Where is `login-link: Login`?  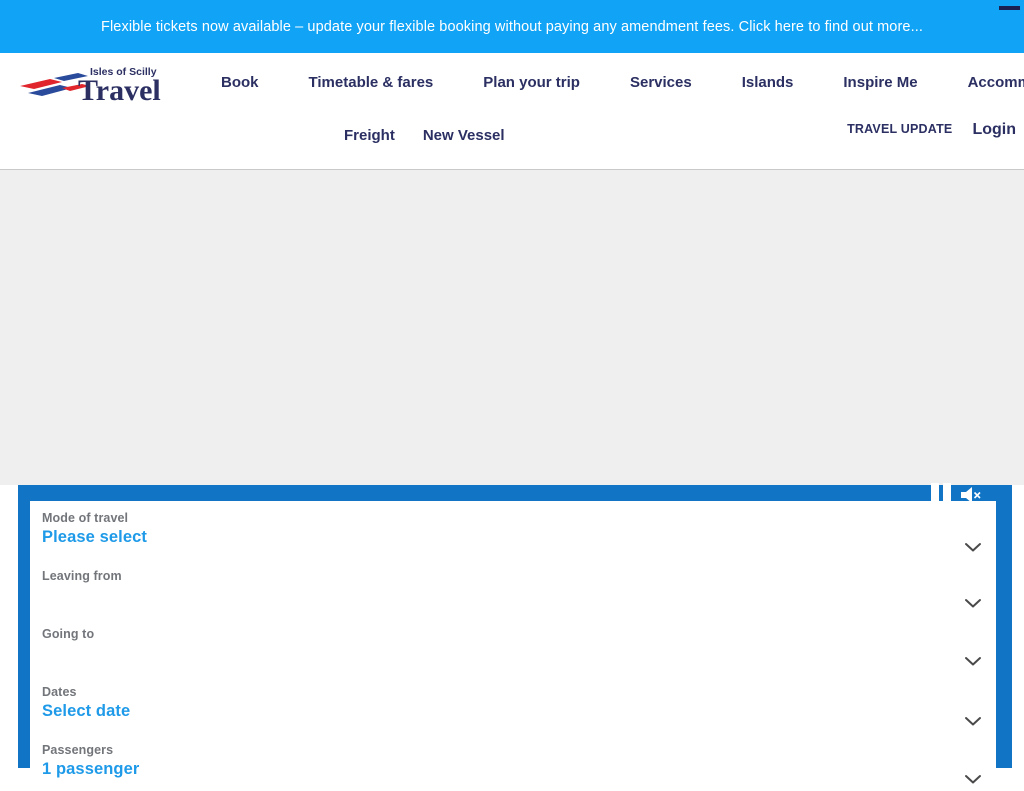 login-link: Login is located at coordinates (994, 130).